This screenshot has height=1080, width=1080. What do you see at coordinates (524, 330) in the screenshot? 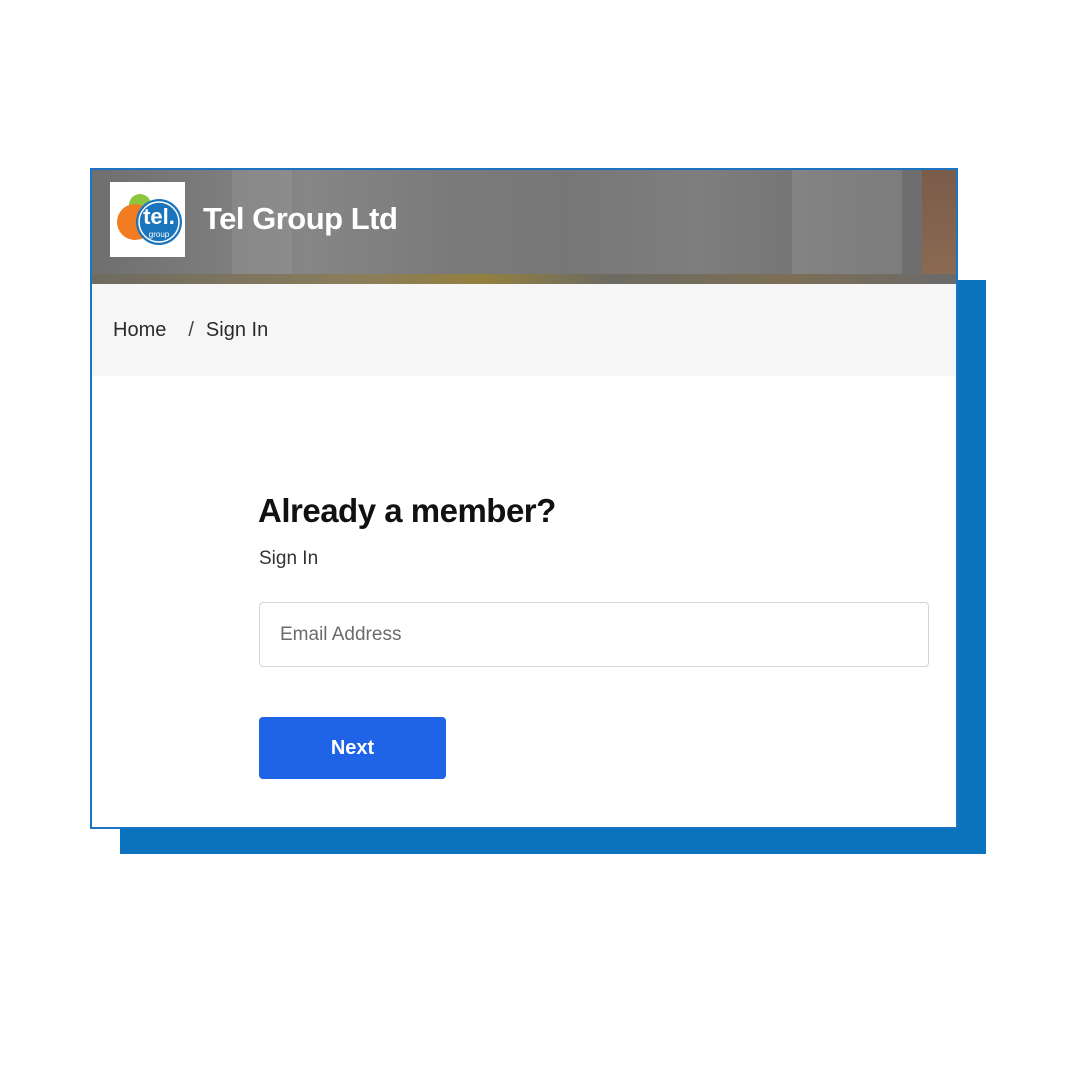
I see `breadcrumb: Home / Sign In` at bounding box center [524, 330].